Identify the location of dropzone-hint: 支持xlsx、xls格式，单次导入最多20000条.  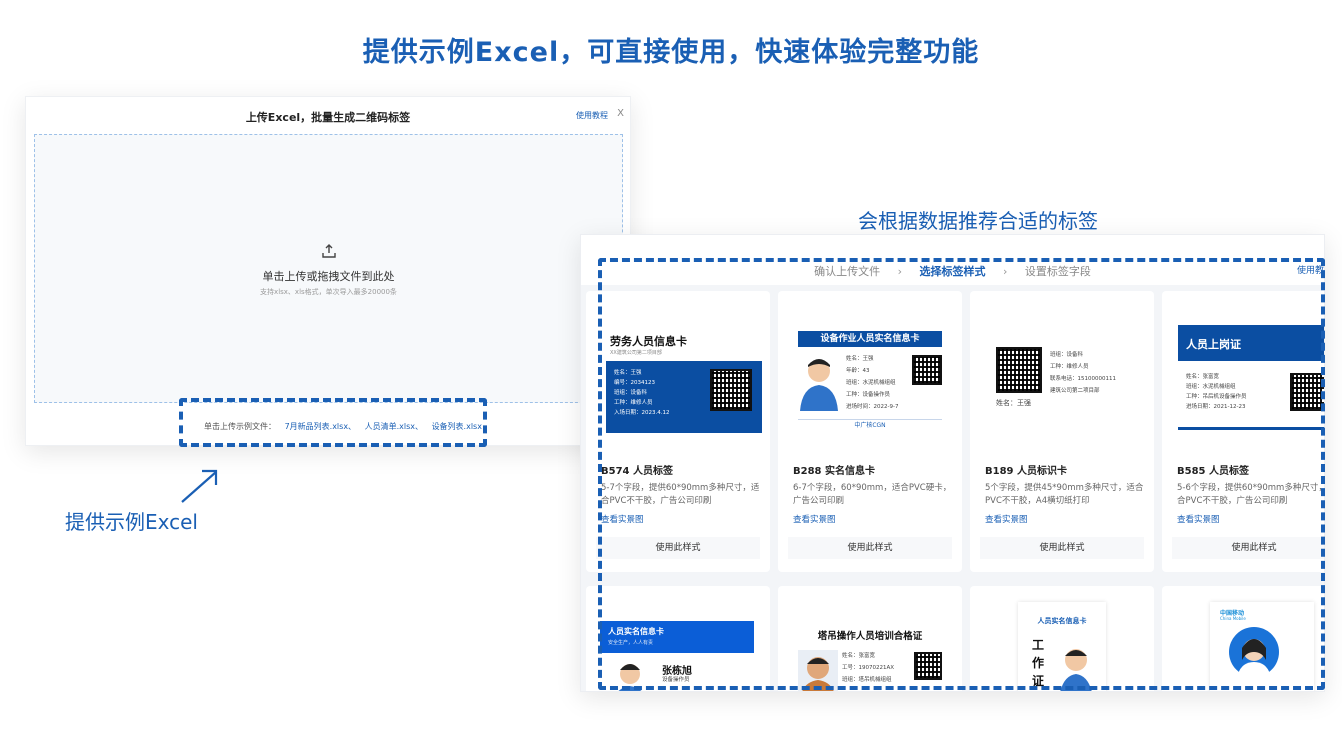
(328, 292).